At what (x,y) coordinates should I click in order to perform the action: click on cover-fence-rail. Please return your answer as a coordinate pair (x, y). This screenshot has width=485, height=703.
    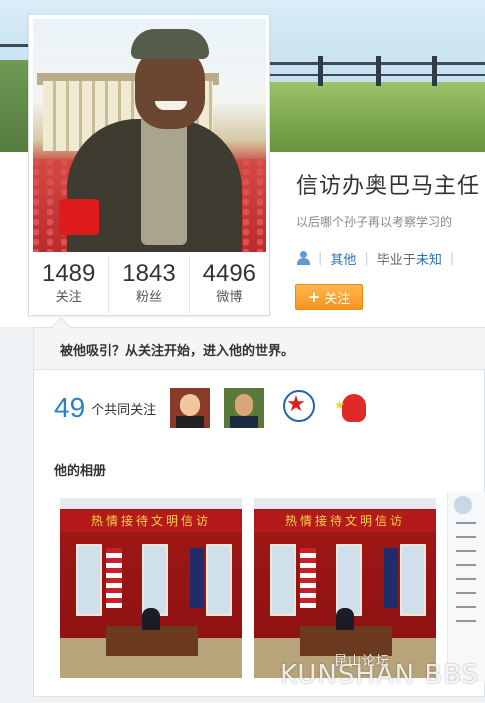
    Looking at the image, I should click on (375, 63).